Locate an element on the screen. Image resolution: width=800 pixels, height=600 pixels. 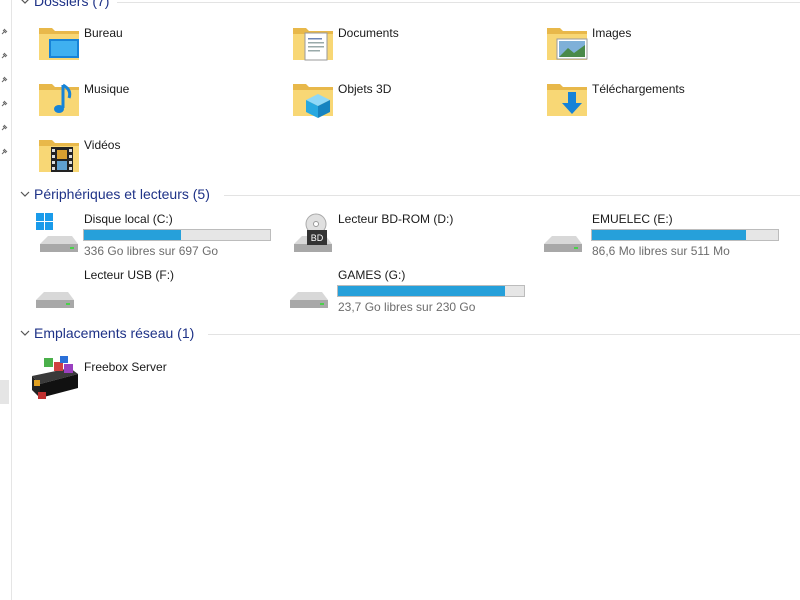
network-tile-freebox: Freebox Server is located at coordinates (150, 379).